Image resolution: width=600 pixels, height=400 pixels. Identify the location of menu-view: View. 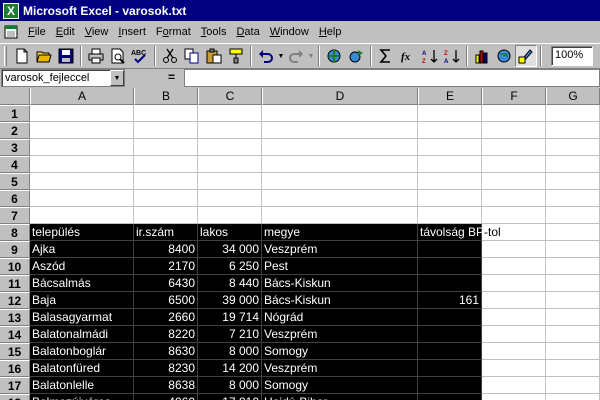
(97, 32).